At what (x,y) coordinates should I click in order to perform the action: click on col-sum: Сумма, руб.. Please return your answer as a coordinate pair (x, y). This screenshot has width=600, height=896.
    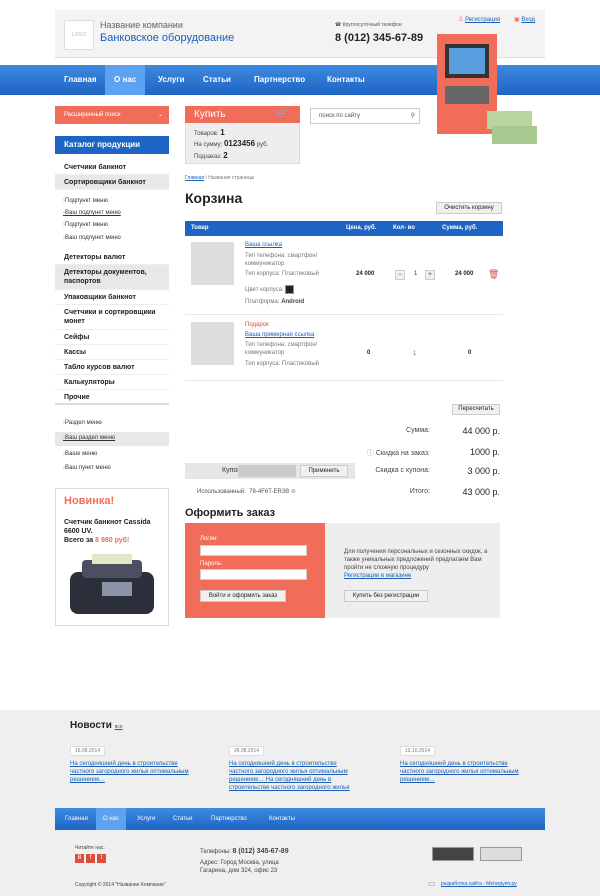
    Looking at the image, I should click on (460, 228).